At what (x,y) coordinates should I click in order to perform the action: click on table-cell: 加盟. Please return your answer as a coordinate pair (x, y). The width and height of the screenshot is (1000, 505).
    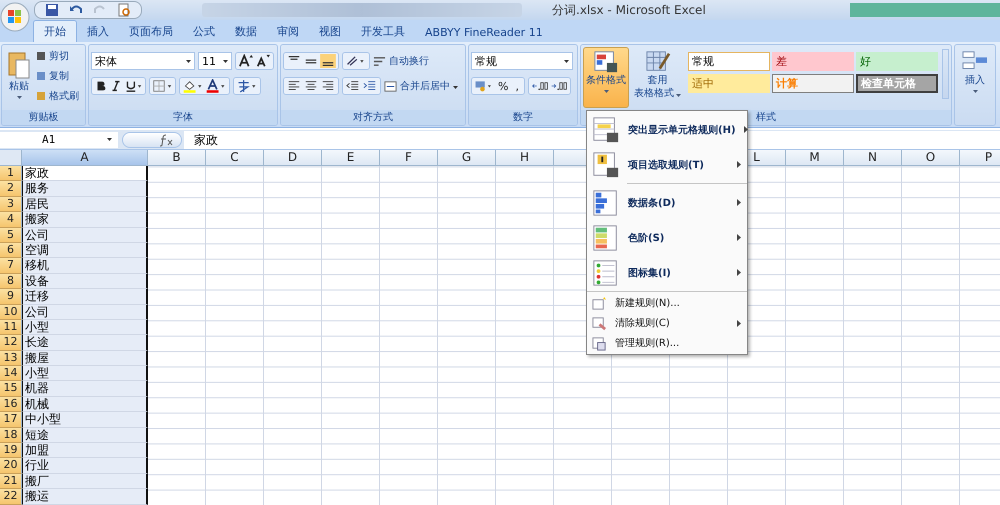
    Looking at the image, I should click on (85, 450).